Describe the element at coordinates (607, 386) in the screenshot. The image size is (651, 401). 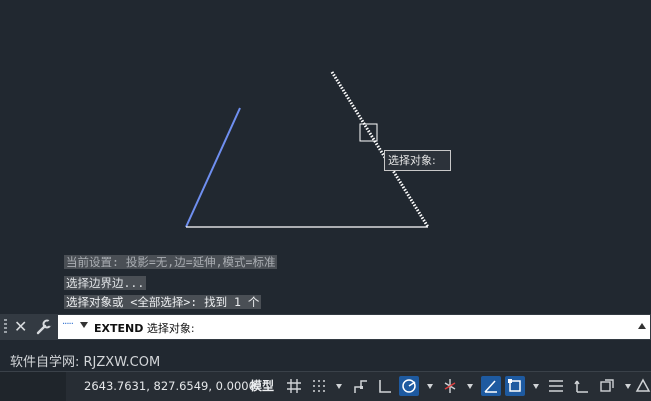
I see `selection-cycling-icon` at that location.